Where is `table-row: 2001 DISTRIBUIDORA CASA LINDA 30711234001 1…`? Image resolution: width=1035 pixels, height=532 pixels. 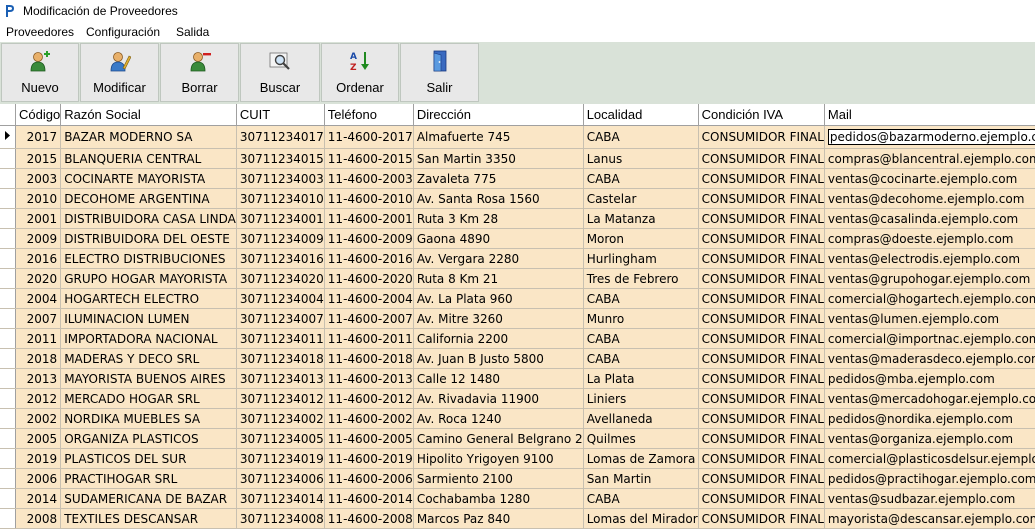
table-row: 2001 DISTRIBUIDORA CASA LINDA 30711234001 1… is located at coordinates (517, 218).